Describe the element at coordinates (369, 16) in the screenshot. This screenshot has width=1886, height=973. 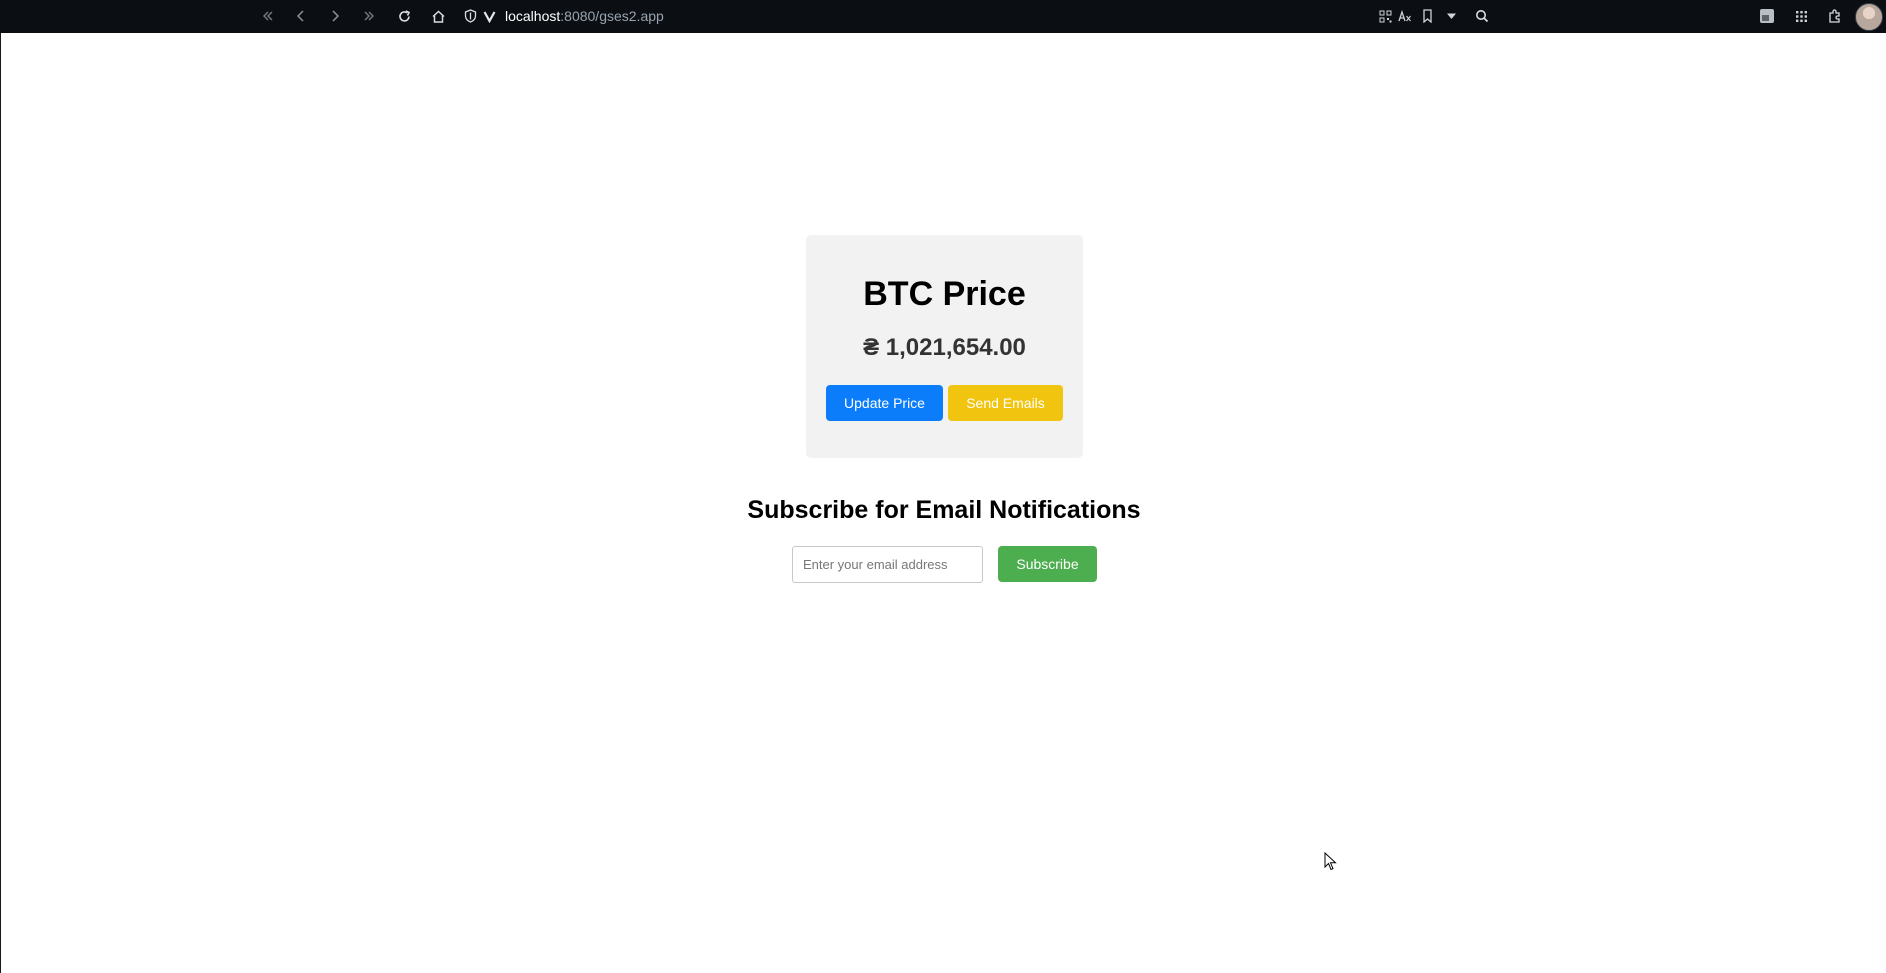
I see `fast-forward-icon` at that location.